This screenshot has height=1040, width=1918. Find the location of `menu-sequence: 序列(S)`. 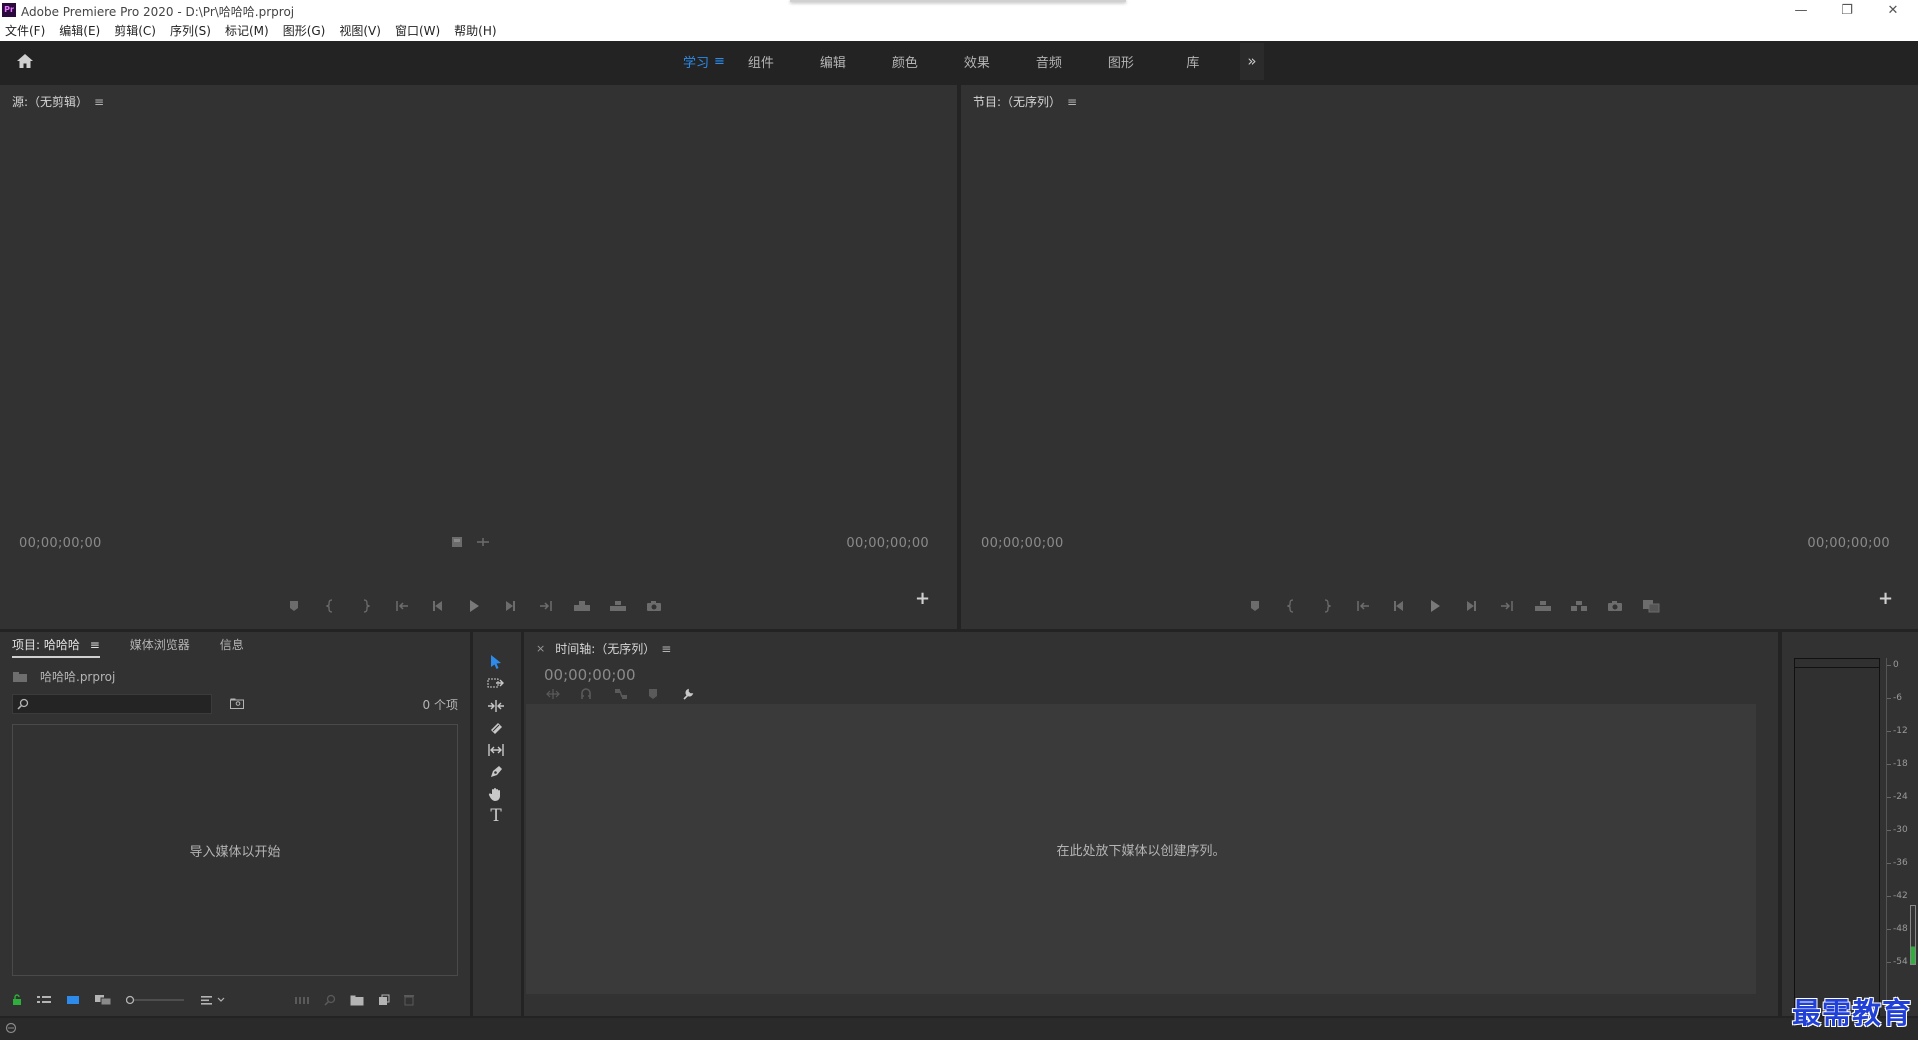

menu-sequence: 序列(S) is located at coordinates (190, 30).